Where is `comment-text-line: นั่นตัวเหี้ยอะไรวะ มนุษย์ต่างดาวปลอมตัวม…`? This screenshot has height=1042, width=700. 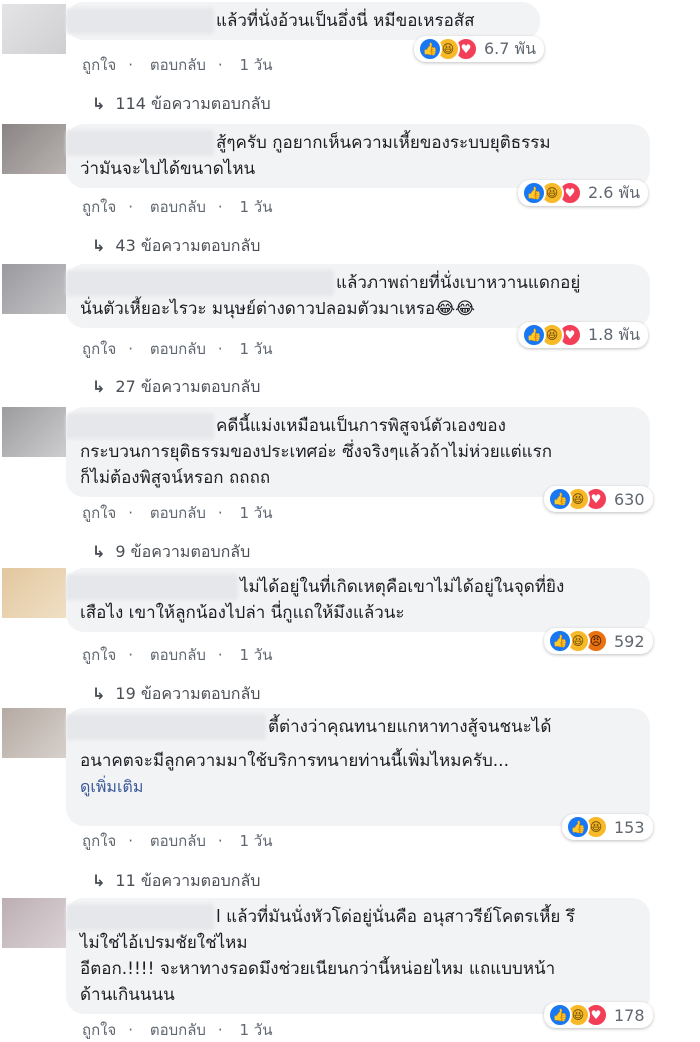 comment-text-line: นั่นตัวเหี้ยอะไรวะ มนุษย์ต่างดาวปลอมตัวม… is located at coordinates (277, 309).